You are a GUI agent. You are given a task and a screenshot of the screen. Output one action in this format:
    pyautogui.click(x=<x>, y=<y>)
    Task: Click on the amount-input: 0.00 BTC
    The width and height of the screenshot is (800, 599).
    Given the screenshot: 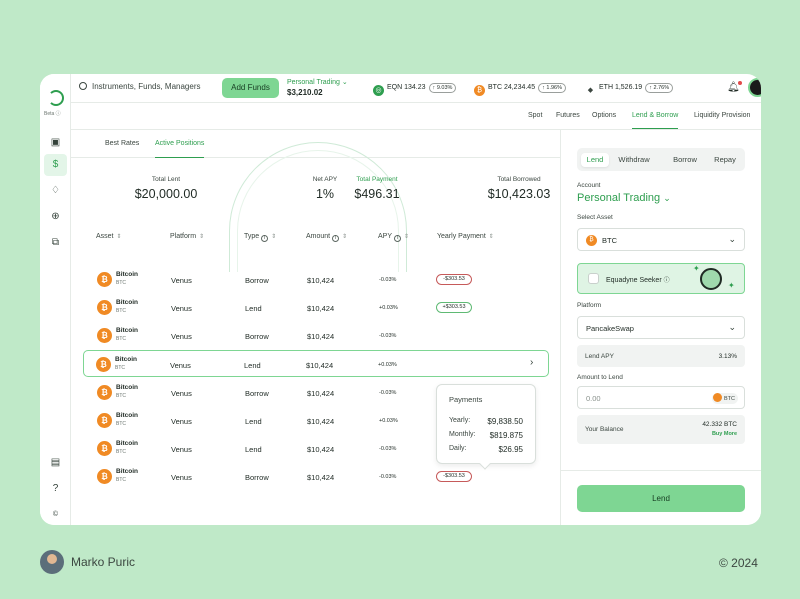 What is the action you would take?
    pyautogui.click(x=661, y=397)
    